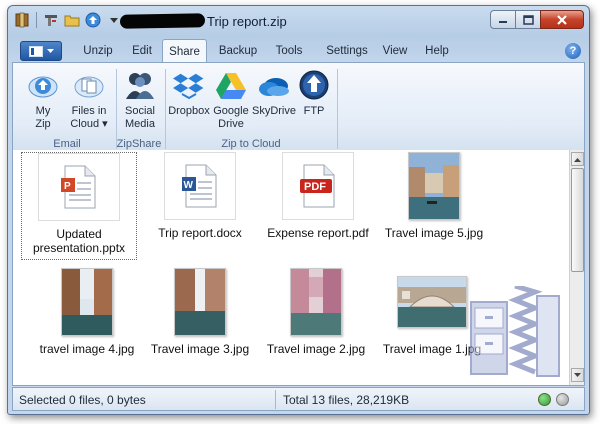 This screenshot has width=600, height=424. What do you see at coordinates (140, 85) in the screenshot?
I see `people-icon` at bounding box center [140, 85].